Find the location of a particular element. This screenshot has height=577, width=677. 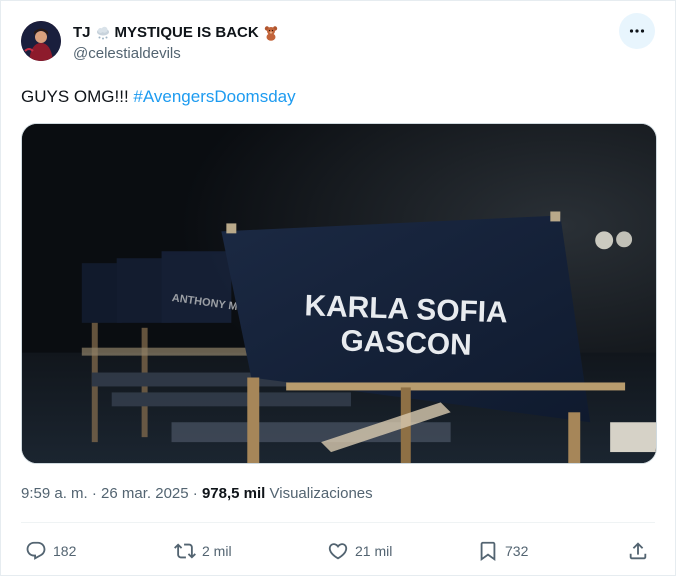

like-count: 21 mil is located at coordinates (374, 551).